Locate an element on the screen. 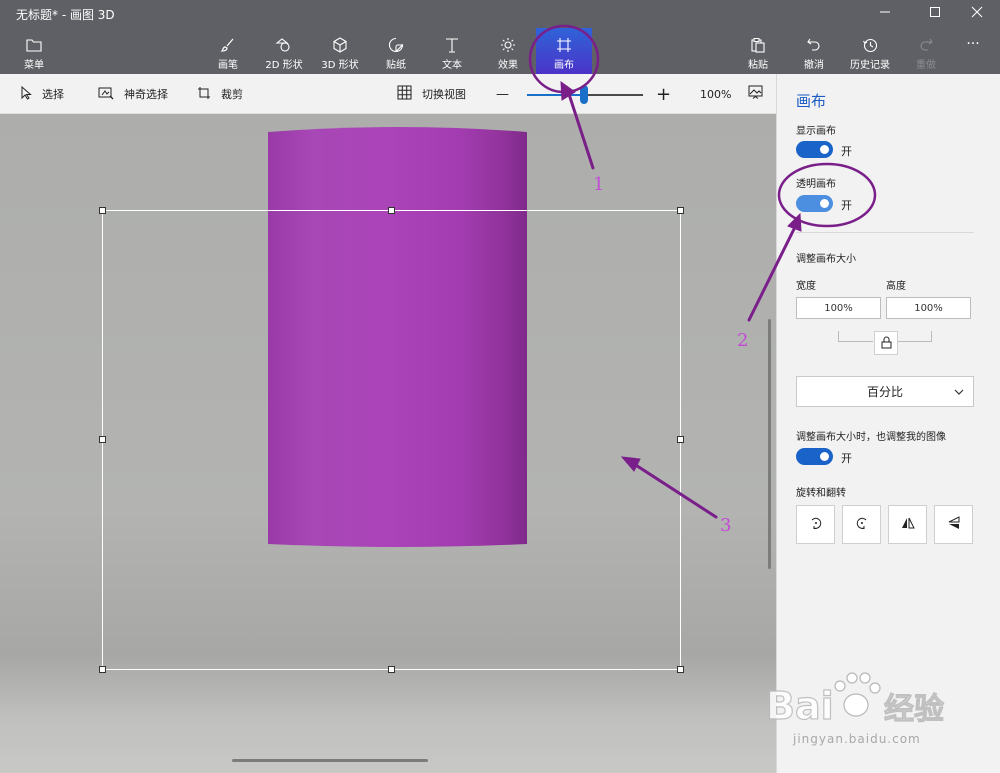 The width and height of the screenshot is (1000, 773). rotate-left-icon is located at coordinates (816, 524).